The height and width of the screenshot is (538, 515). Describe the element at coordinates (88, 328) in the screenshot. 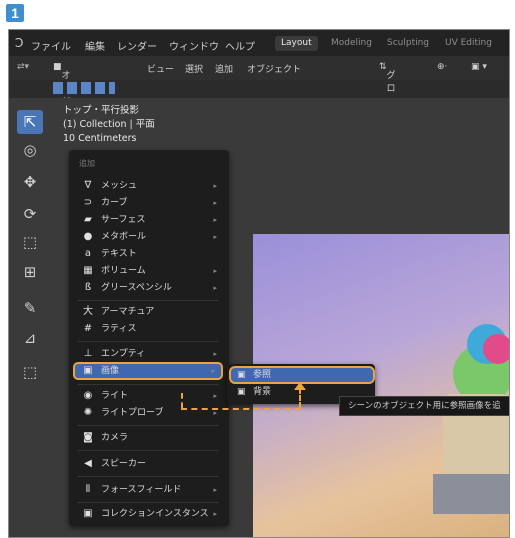

I see `lattice-icon: #` at that location.